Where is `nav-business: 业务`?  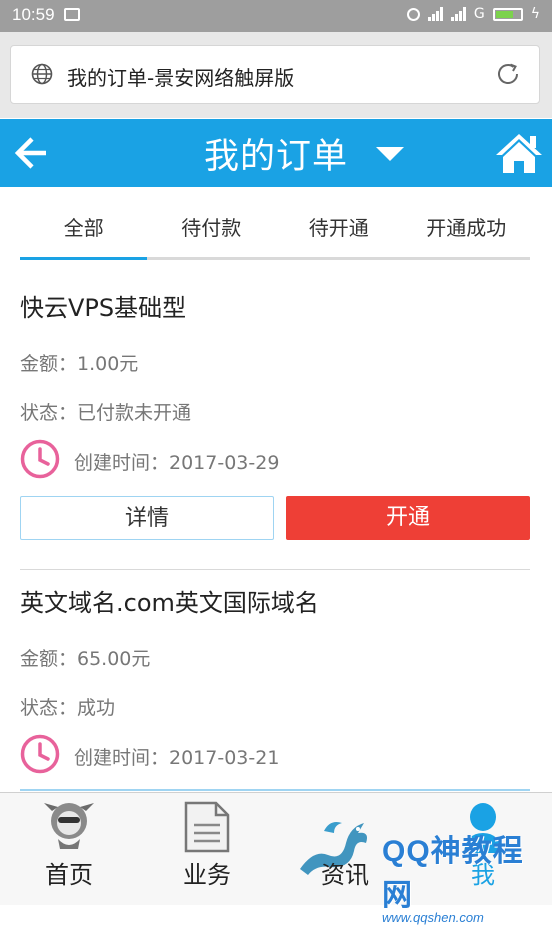
nav-business: 业务 is located at coordinates (207, 849).